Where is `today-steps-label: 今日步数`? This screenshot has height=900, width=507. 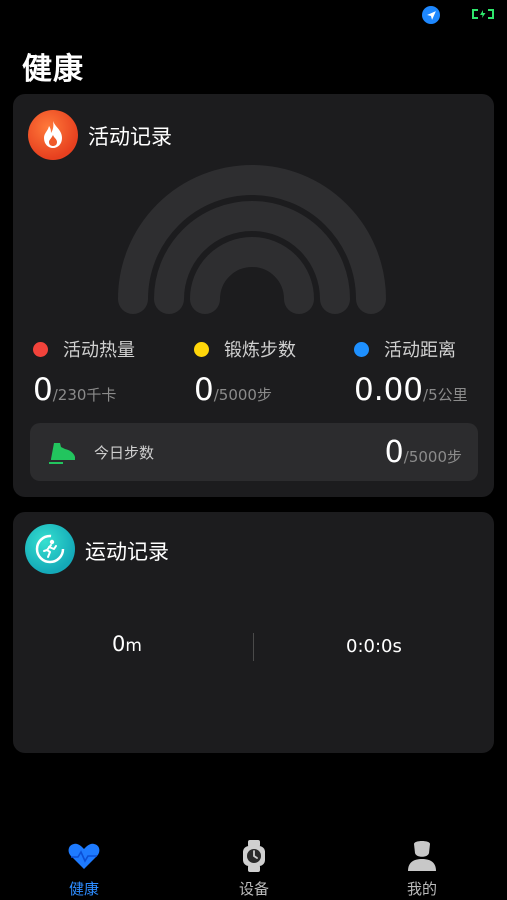
today-steps-label: 今日步数 is located at coordinates (124, 453).